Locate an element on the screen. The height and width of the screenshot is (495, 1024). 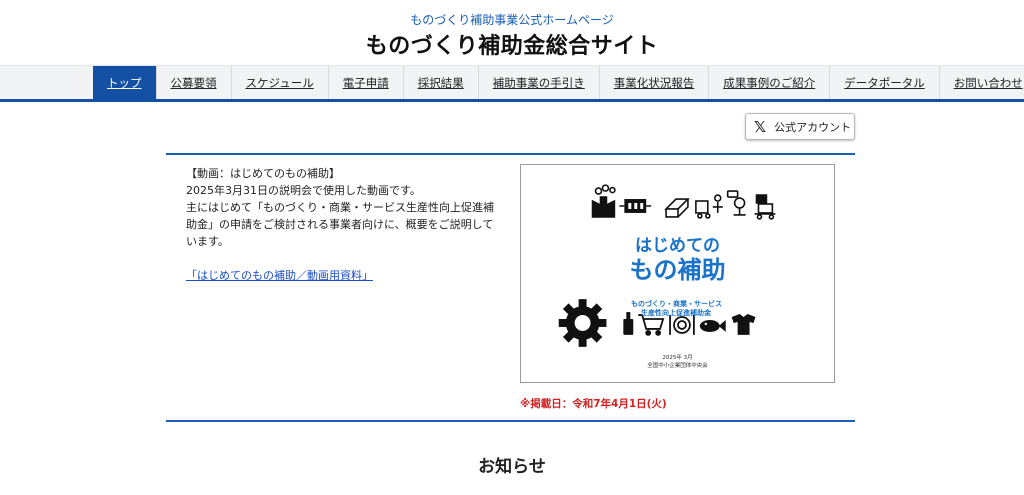
thumbnail-subtitle-line2: 生産性向上促進補助金 is located at coordinates (676, 313).